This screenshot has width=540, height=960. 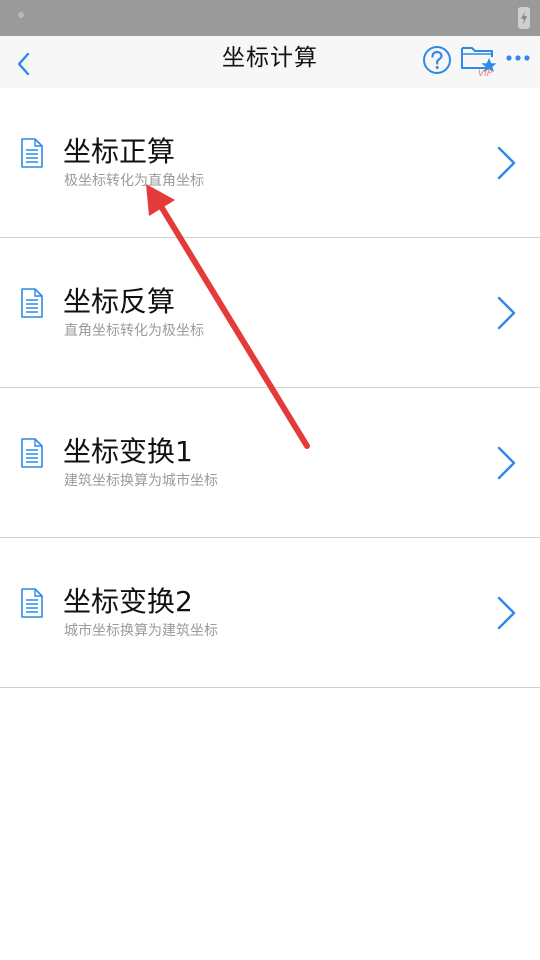 I want to click on more-button, so click(x=519, y=58).